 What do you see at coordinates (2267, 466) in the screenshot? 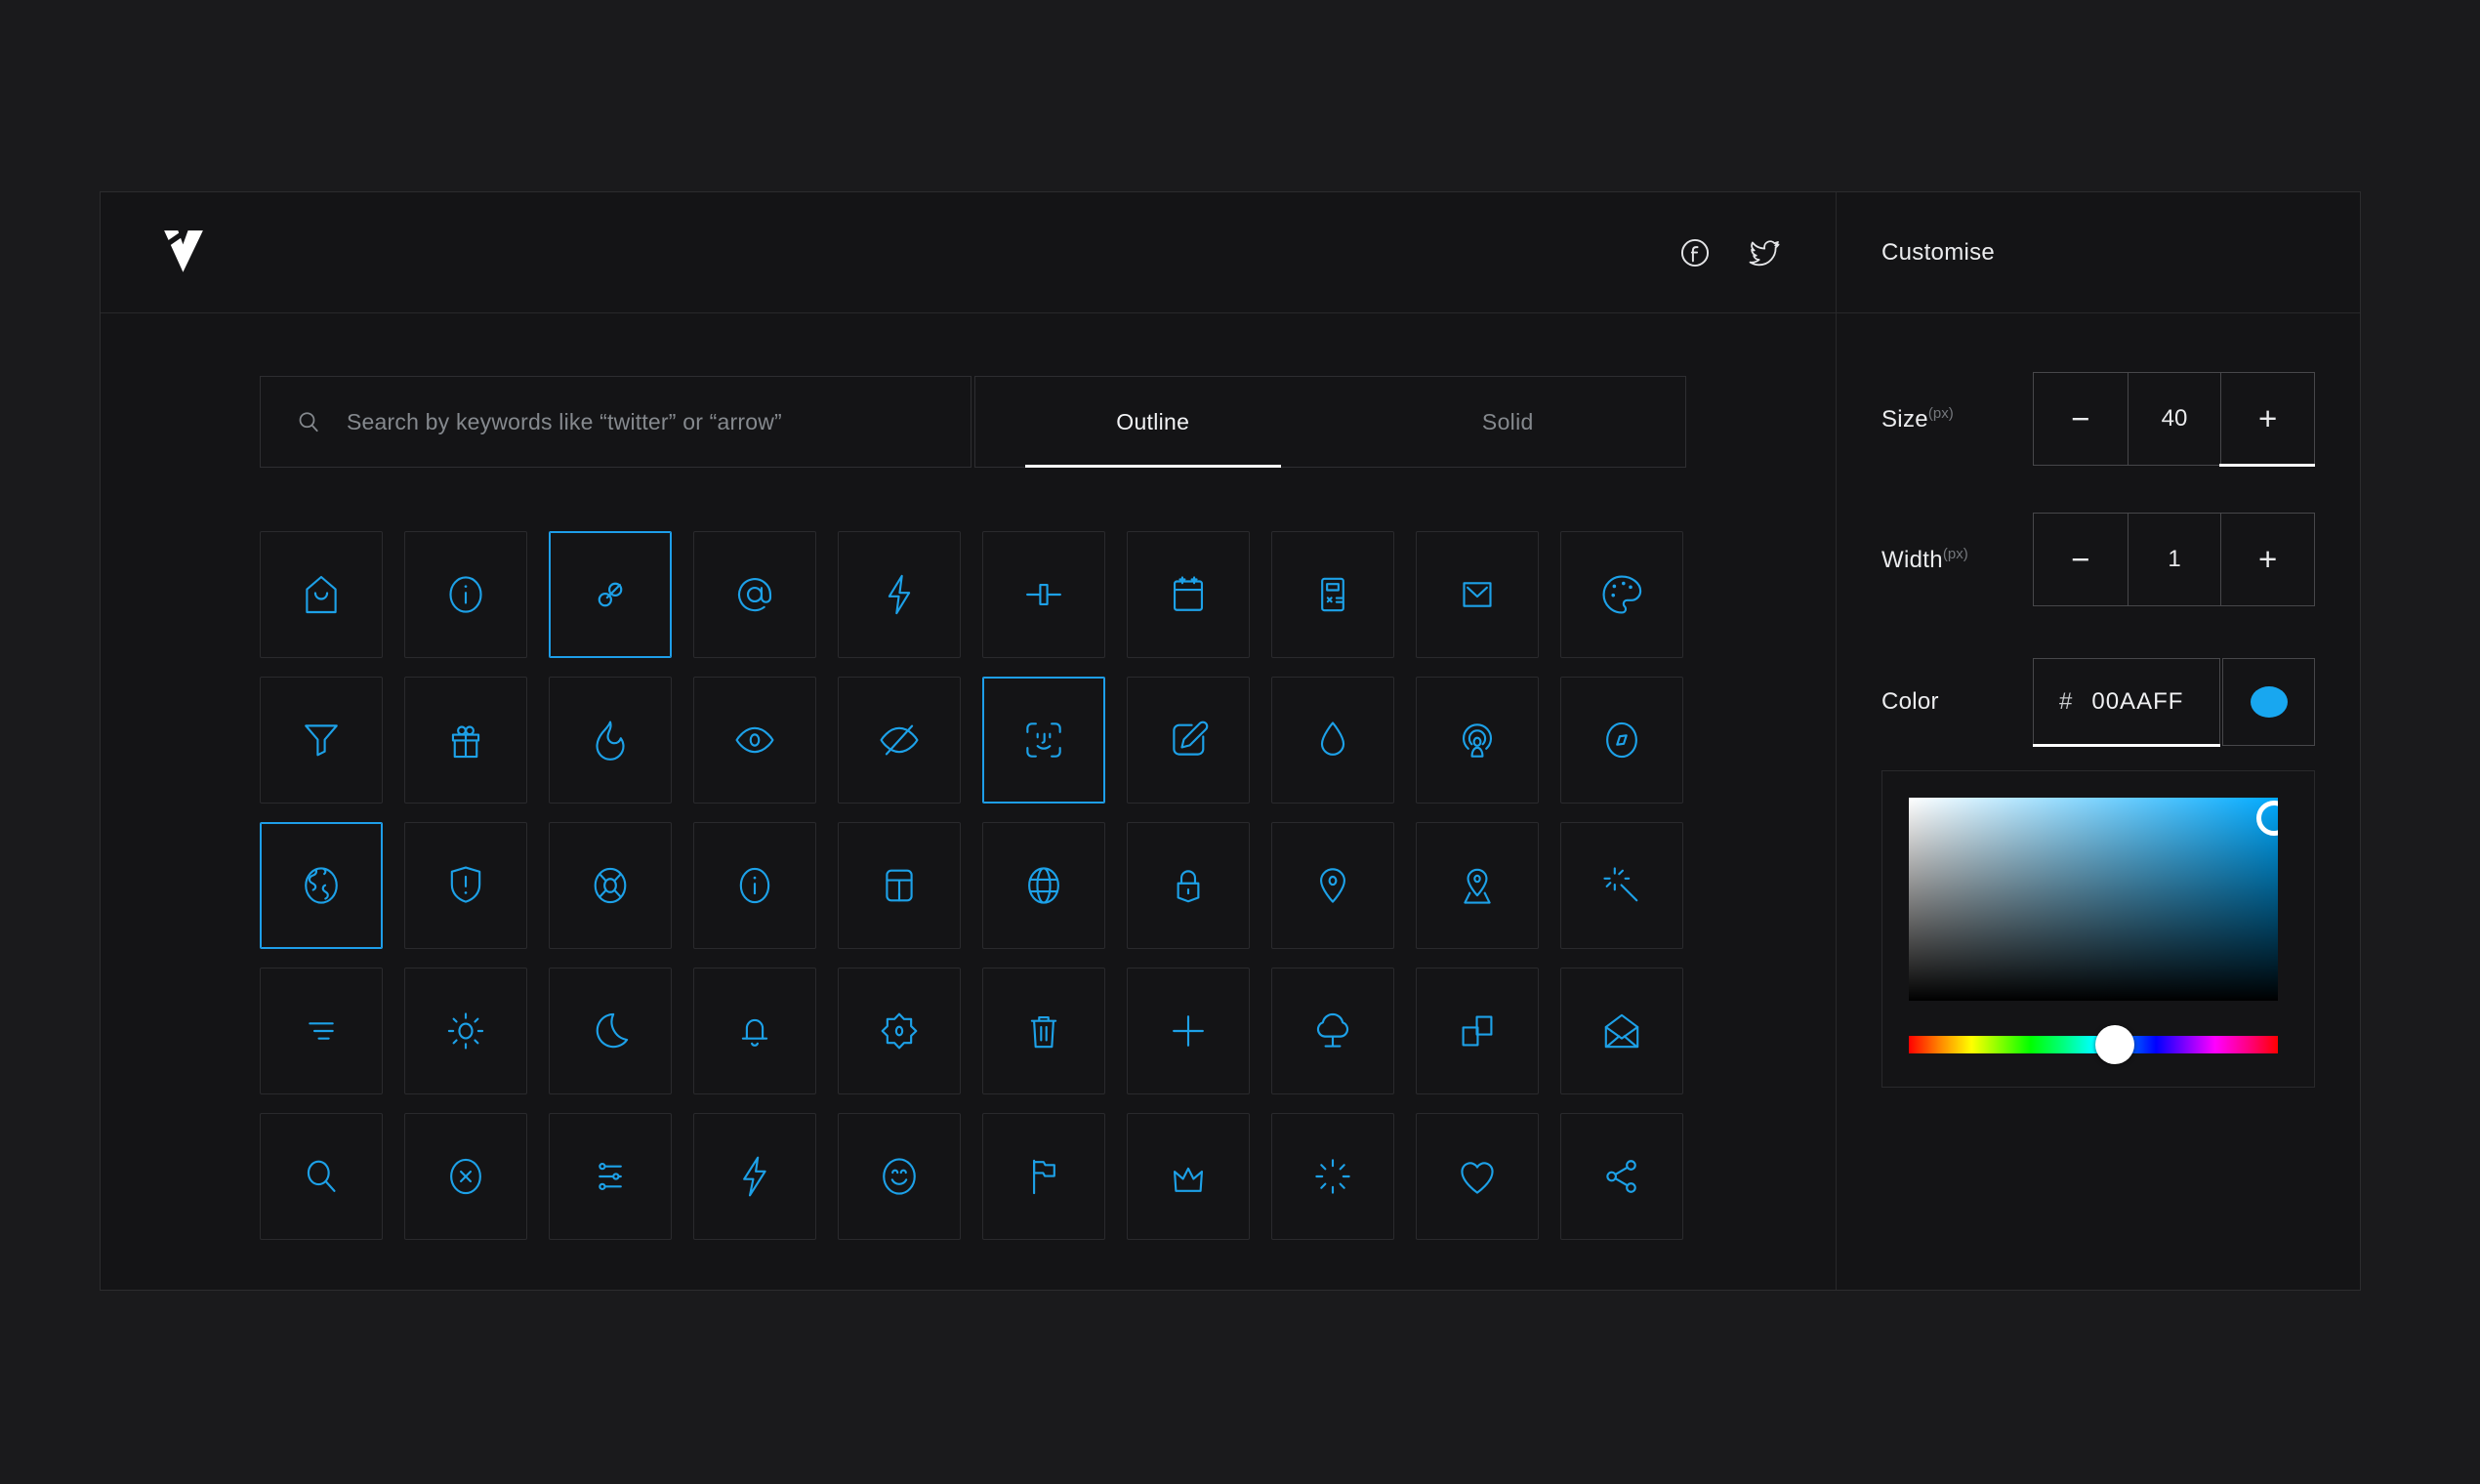
I see `size-active-indicator` at bounding box center [2267, 466].